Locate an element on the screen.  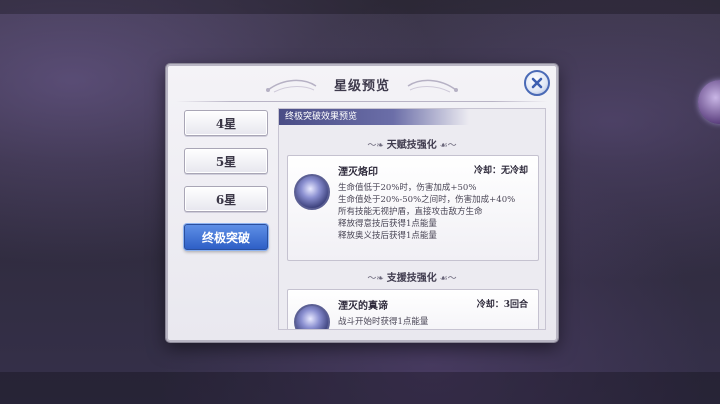
skill-name: 湮灭烙印 is located at coordinates (358, 172).